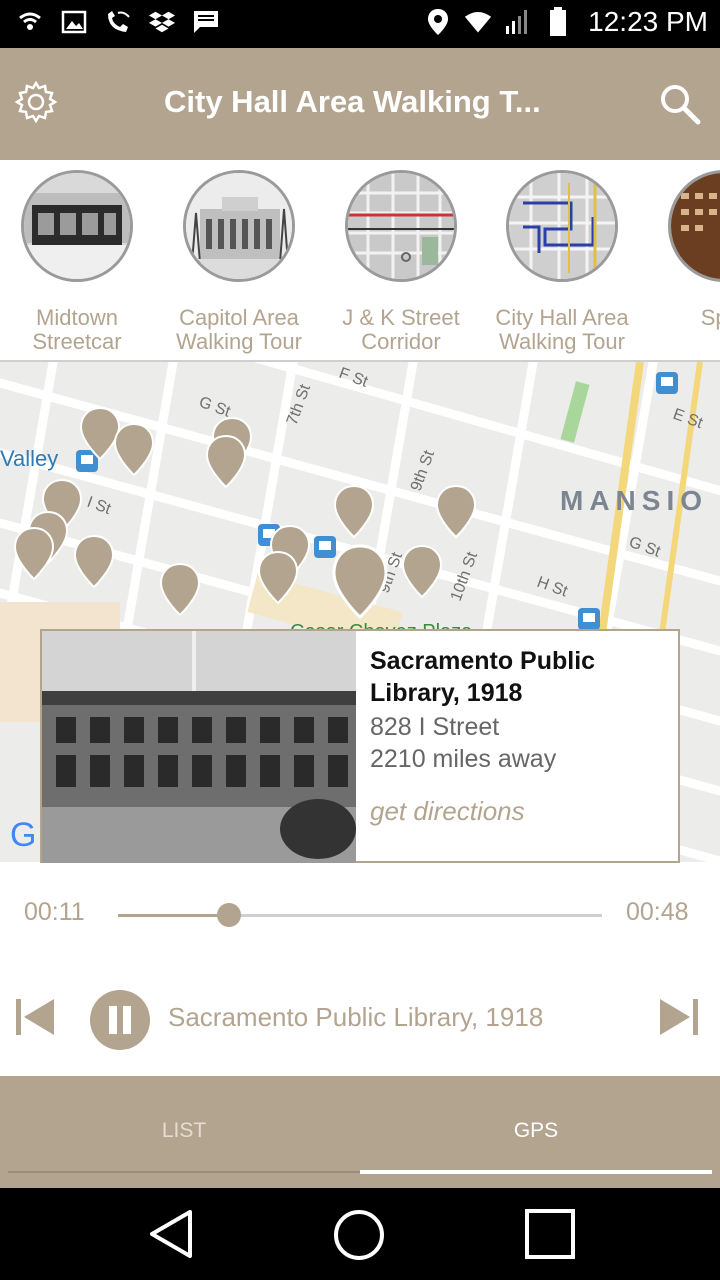  I want to click on tour-label: City Hall Area Walking Tour, so click(562, 329).